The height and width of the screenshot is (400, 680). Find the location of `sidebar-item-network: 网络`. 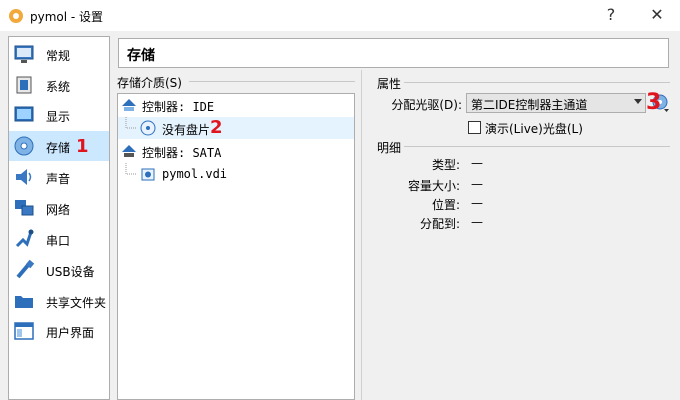

sidebar-item-network: 网络 is located at coordinates (59, 208).